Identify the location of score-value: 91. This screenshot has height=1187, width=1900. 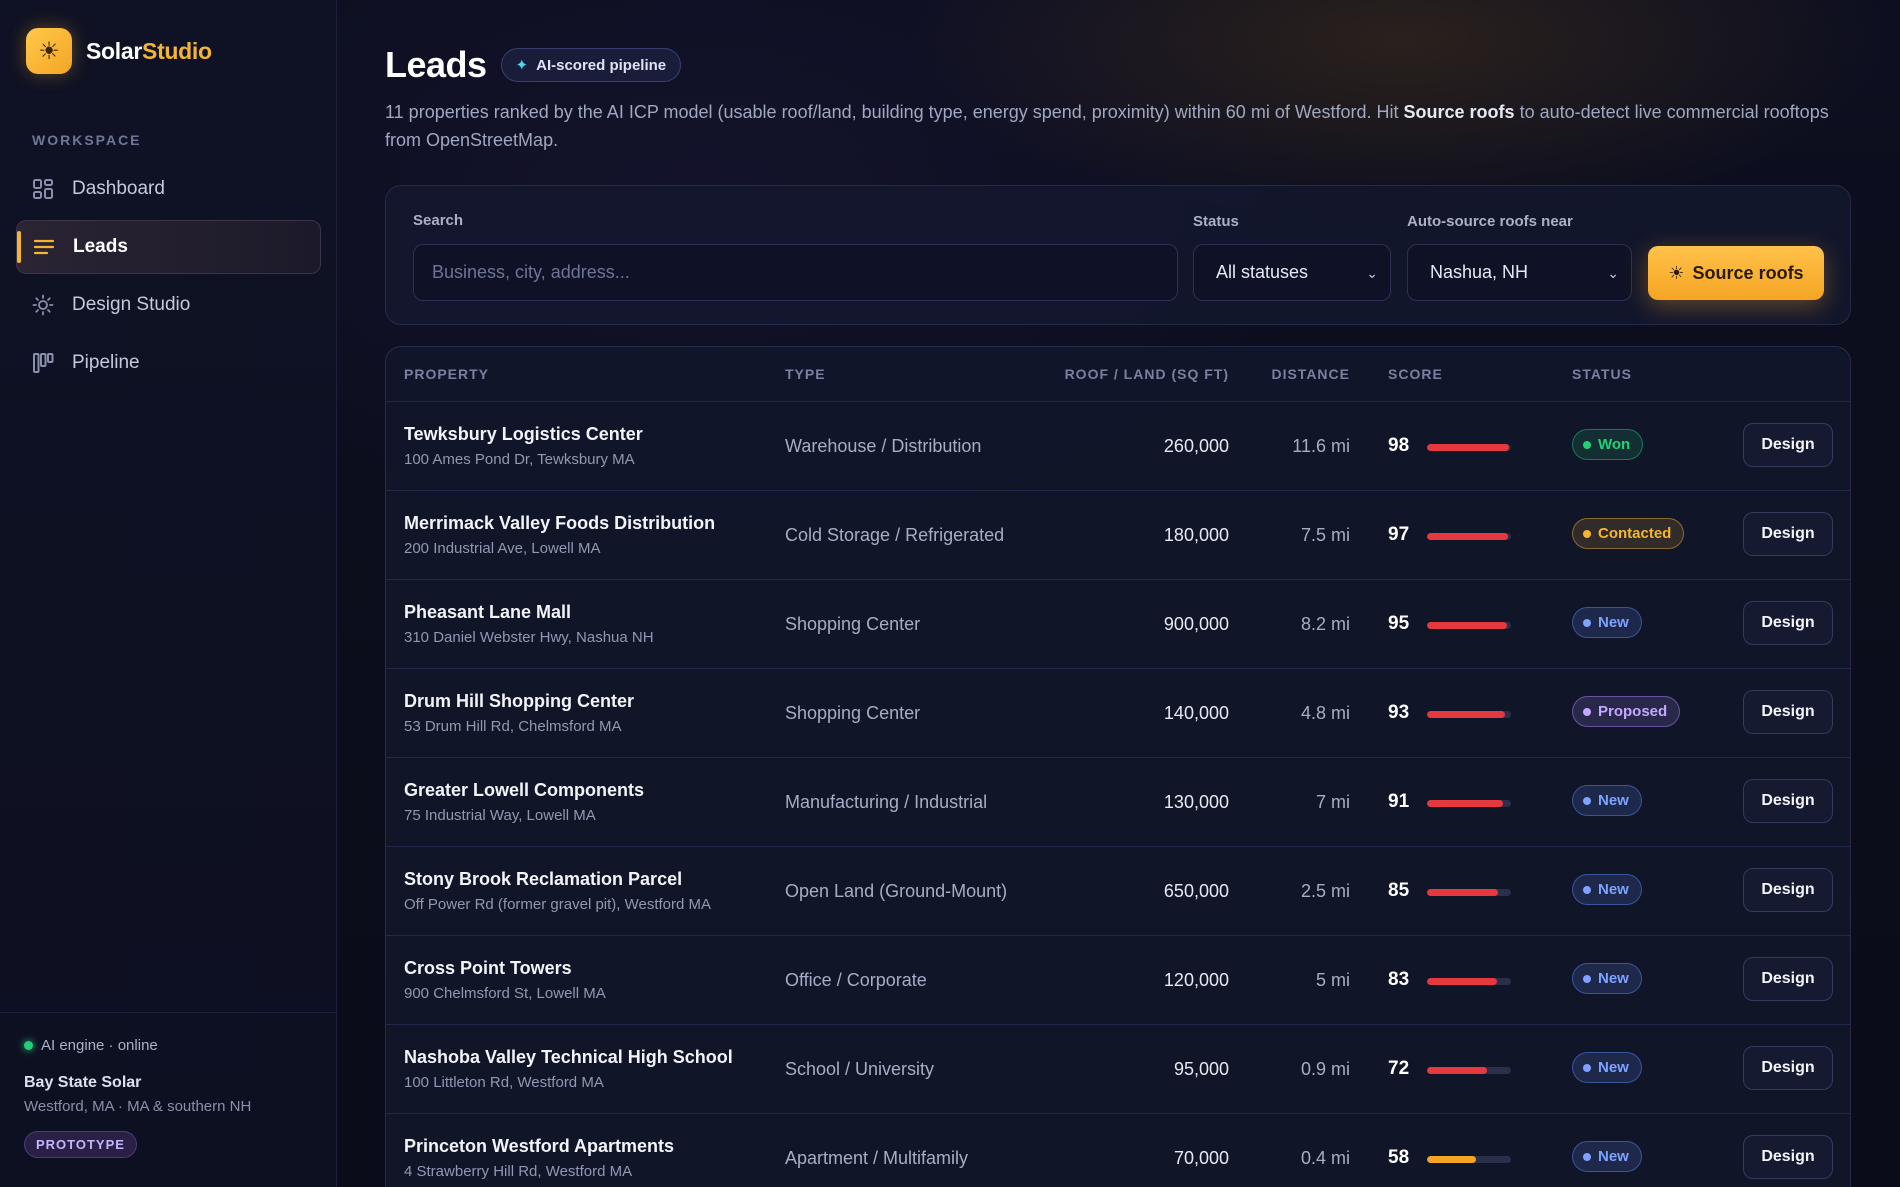
(1399, 801).